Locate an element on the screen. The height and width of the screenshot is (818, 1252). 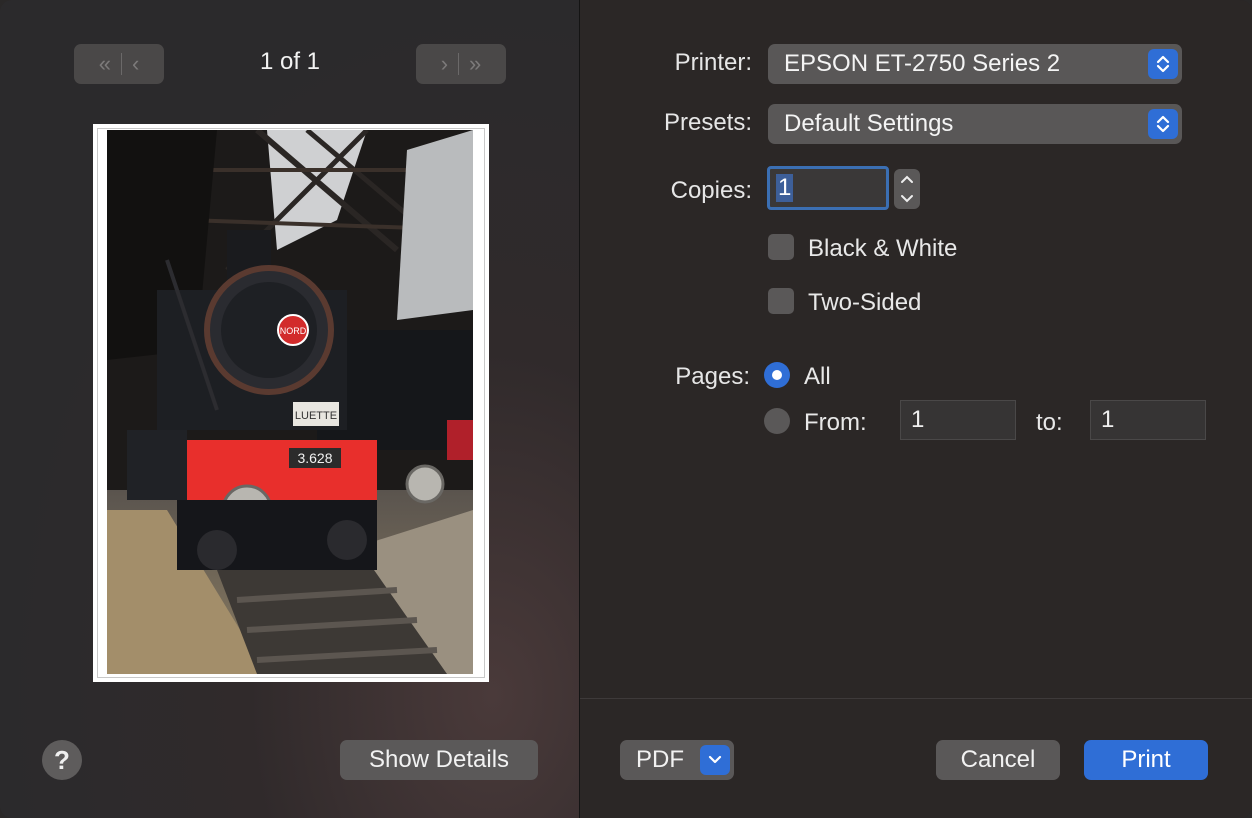
pdf-label: PDF is located at coordinates (660, 759).